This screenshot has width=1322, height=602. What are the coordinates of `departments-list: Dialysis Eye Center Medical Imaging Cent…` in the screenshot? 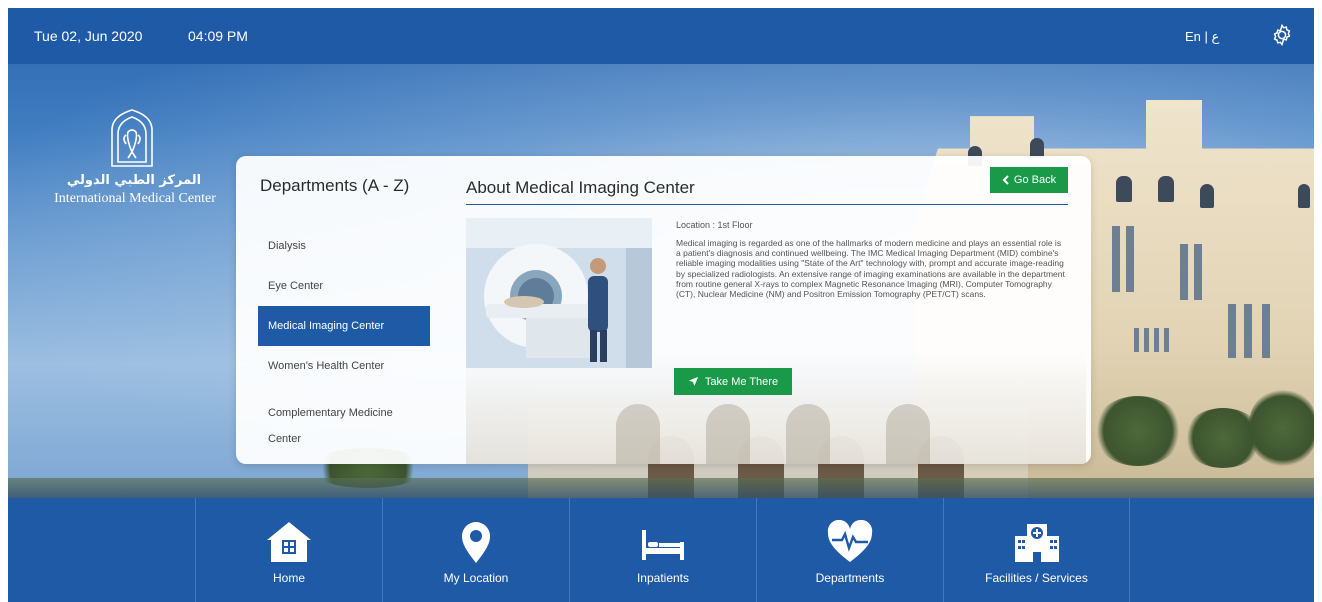 It's located at (344, 339).